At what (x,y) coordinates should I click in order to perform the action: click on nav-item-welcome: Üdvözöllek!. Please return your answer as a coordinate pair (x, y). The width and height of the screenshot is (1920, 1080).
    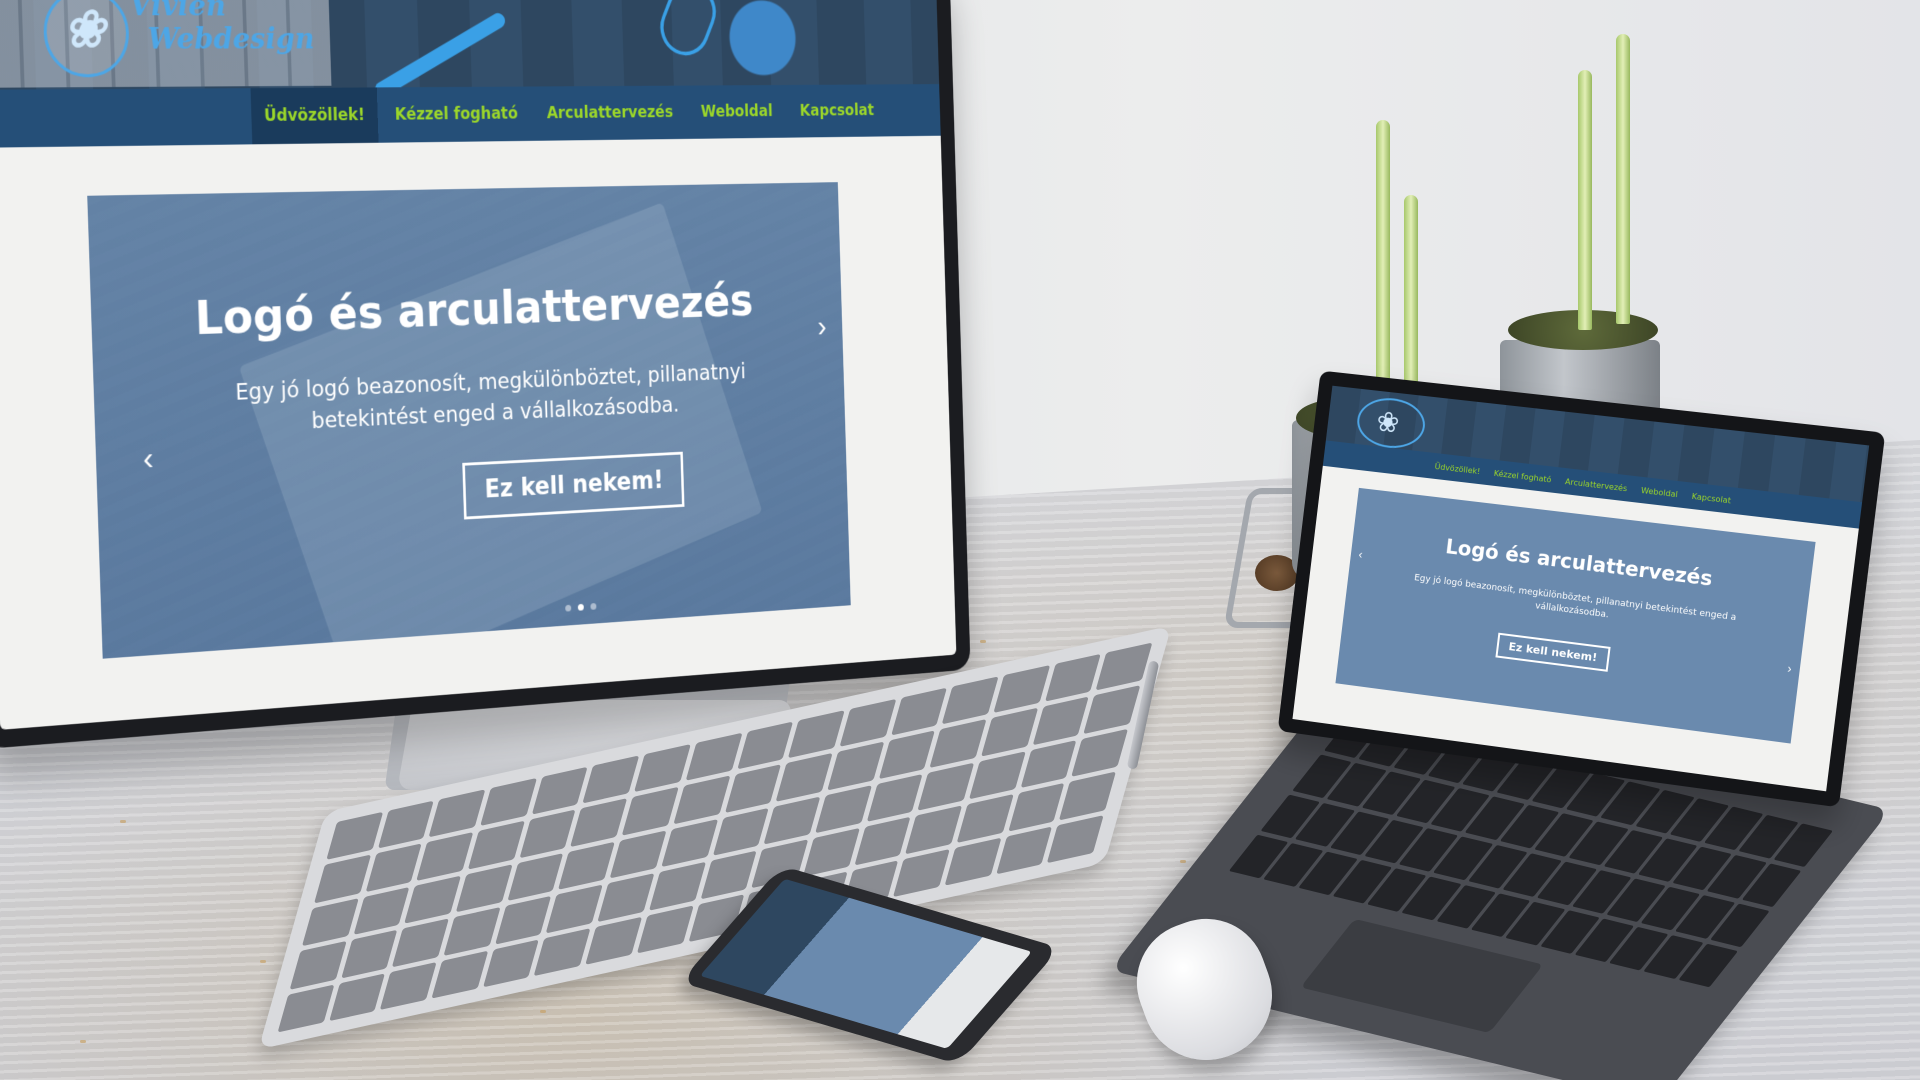
    Looking at the image, I should click on (314, 116).